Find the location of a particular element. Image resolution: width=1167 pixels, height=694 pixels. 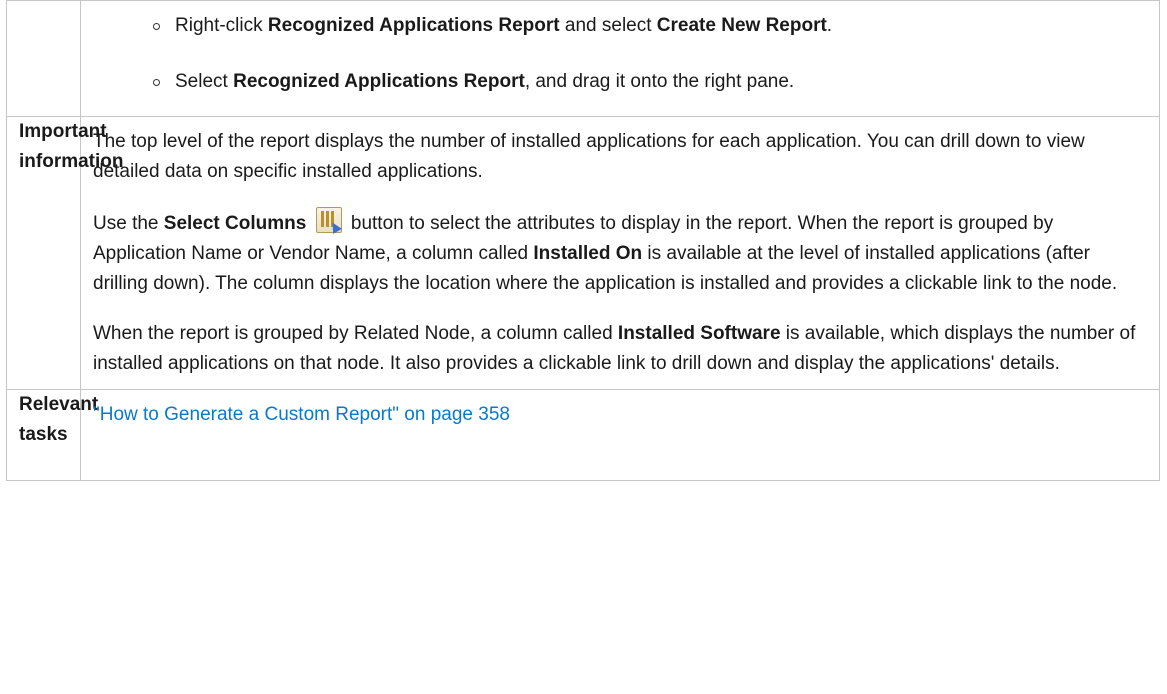

steps-label-cell is located at coordinates (43, 58).